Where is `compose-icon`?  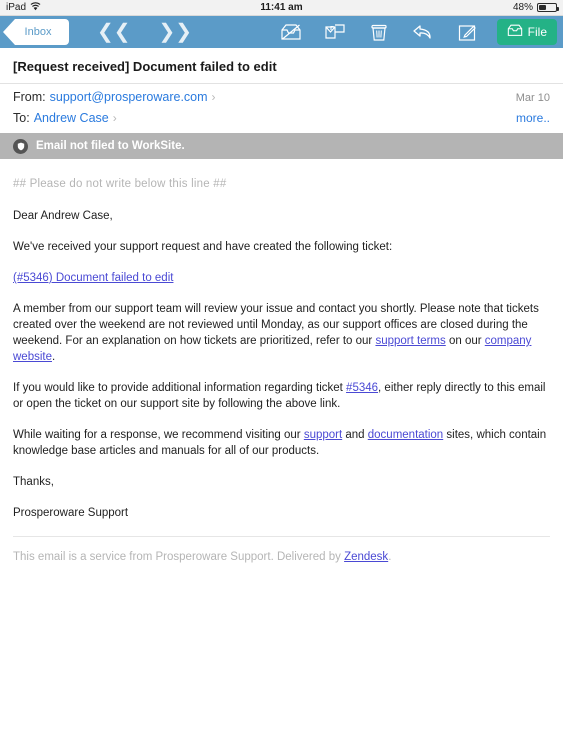
compose-icon is located at coordinates (467, 32).